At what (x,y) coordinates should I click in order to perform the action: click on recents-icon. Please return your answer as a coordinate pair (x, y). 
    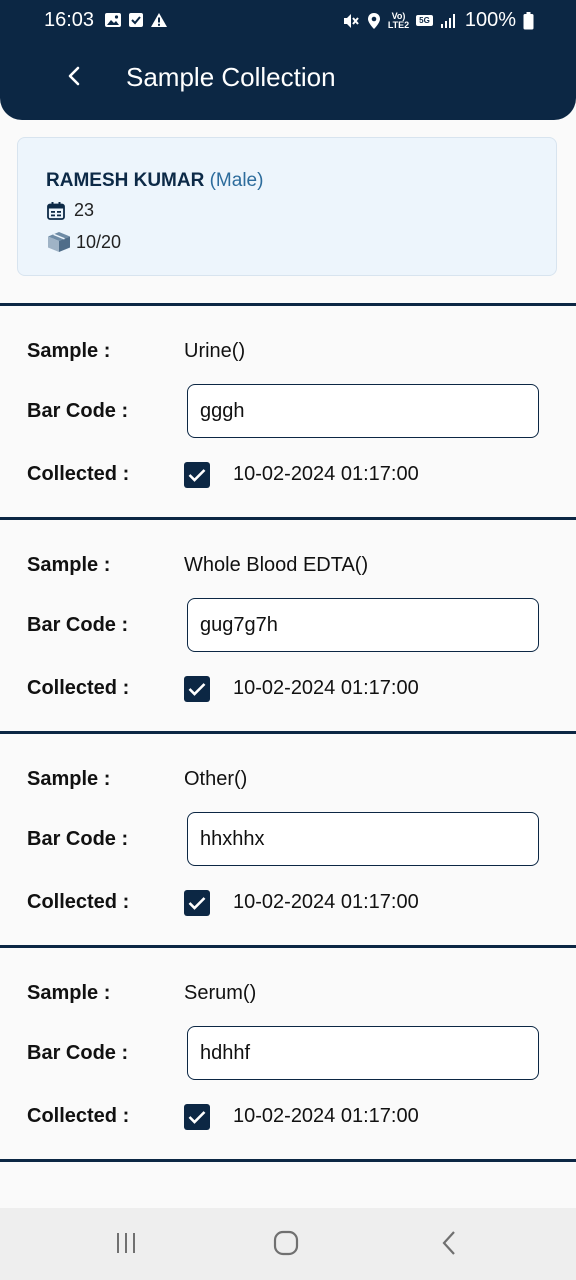
    Looking at the image, I should click on (126, 1245).